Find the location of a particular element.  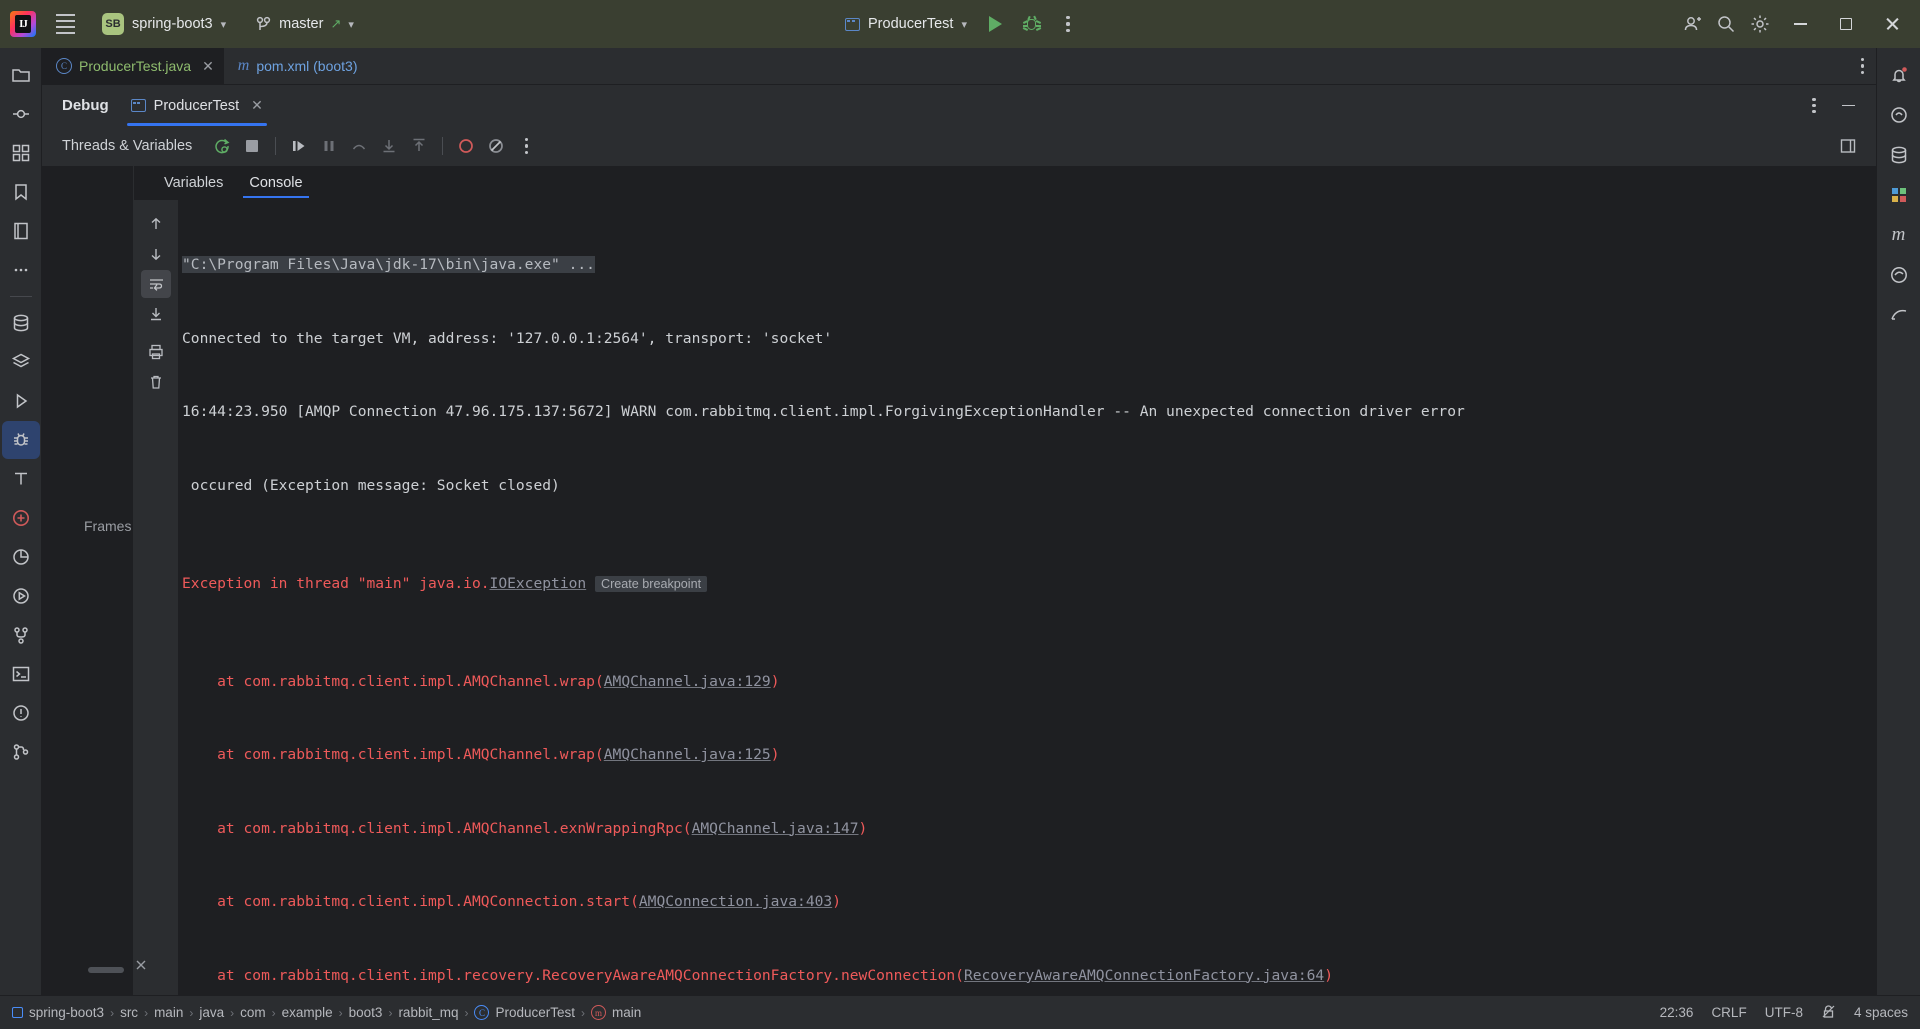

read-only-toggle-icon is located at coordinates (1828, 1013).